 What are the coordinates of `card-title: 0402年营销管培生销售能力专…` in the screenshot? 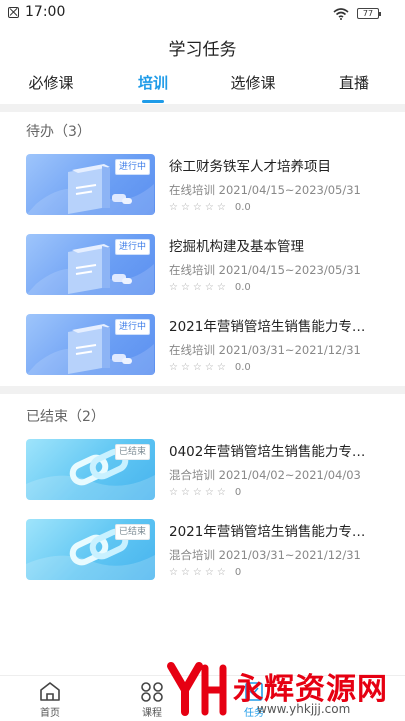 It's located at (267, 452).